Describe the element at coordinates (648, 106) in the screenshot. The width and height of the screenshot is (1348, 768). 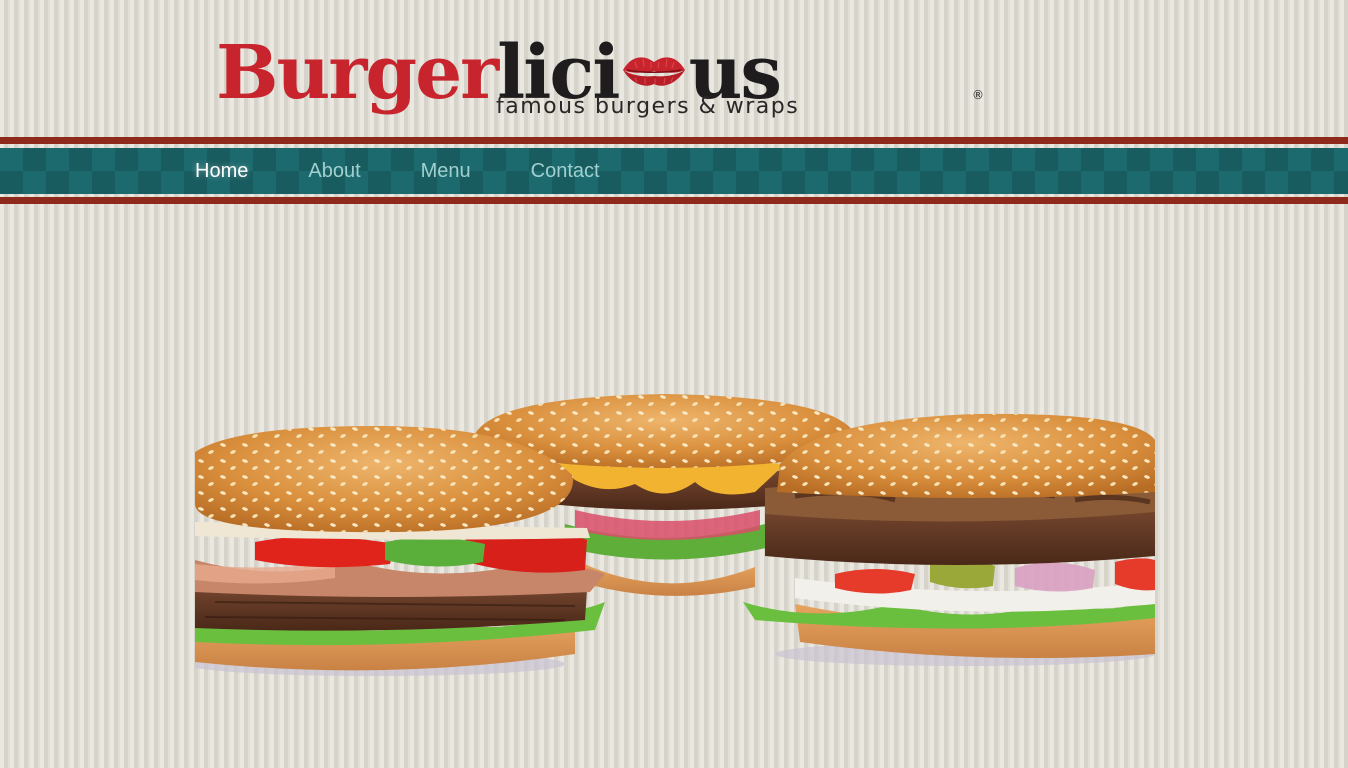
I see `brand-tagline: famous burgers & wraps` at that location.